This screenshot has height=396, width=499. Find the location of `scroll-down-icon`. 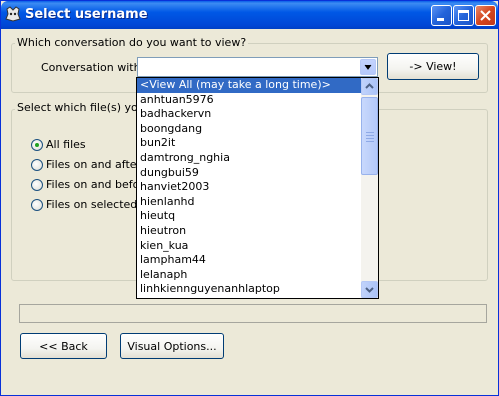

scroll-down-icon is located at coordinates (369, 292).